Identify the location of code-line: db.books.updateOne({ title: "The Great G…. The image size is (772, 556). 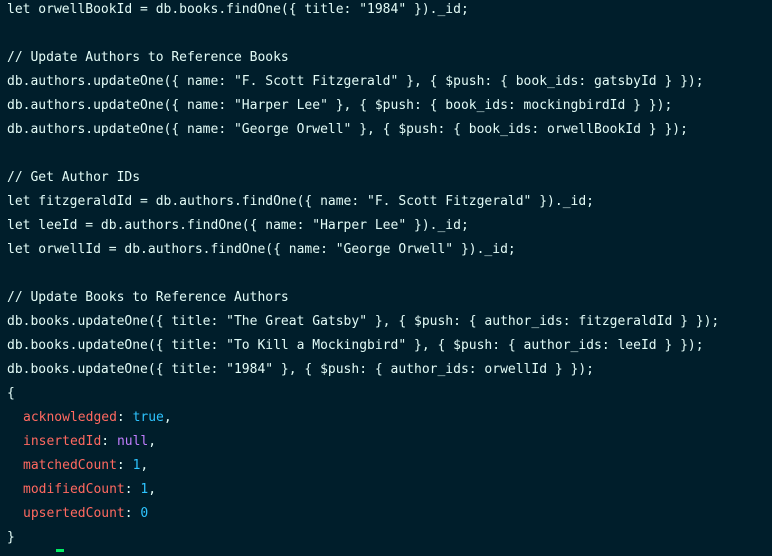
(363, 321).